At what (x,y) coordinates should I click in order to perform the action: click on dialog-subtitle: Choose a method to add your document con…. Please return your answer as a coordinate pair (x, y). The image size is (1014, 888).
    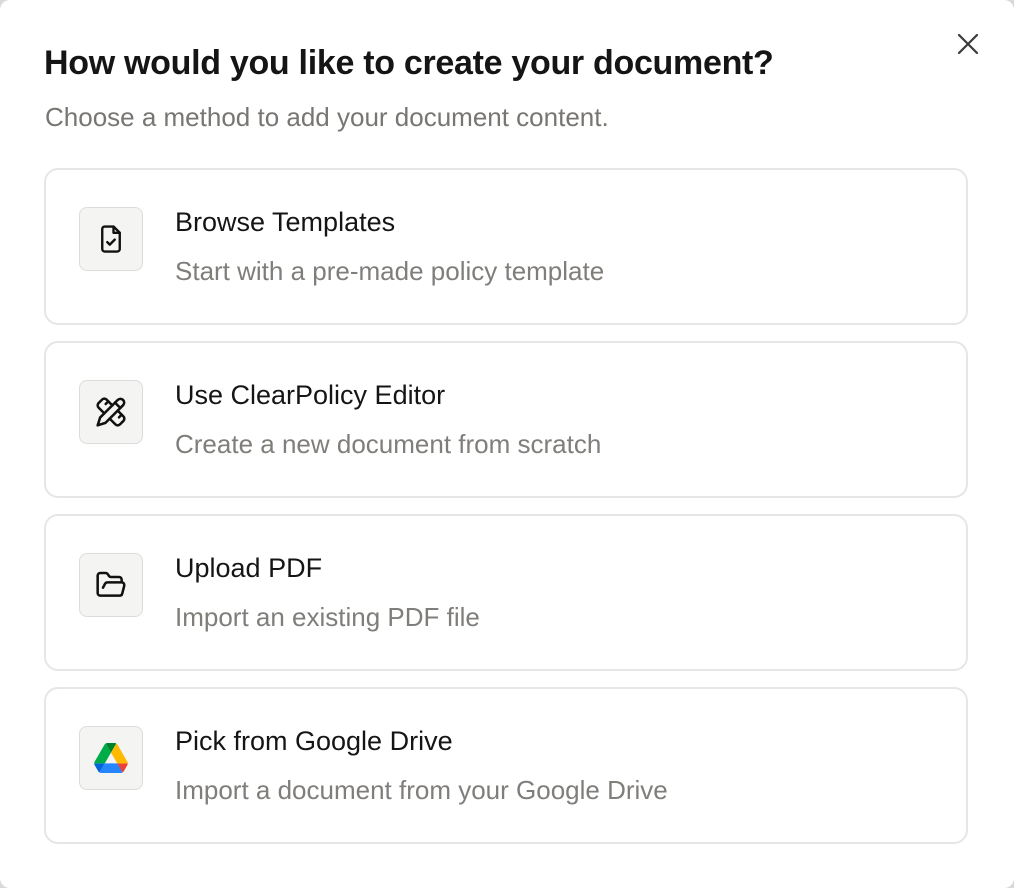
    Looking at the image, I should click on (327, 117).